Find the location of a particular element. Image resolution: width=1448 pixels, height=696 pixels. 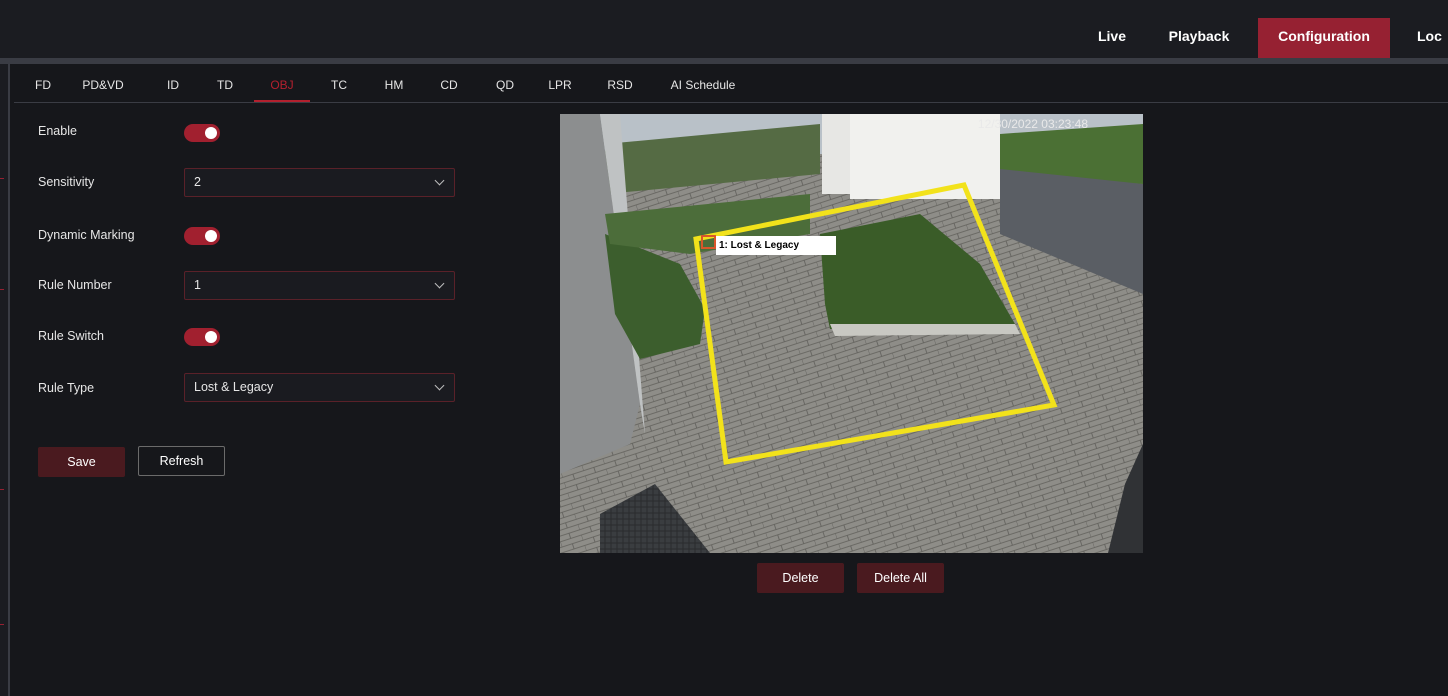

tab-td: TD is located at coordinates (225, 86).